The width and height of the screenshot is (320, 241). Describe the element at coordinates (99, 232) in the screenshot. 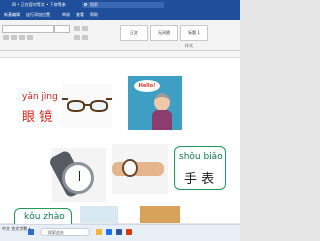

I see `file-explorer-icon` at that location.